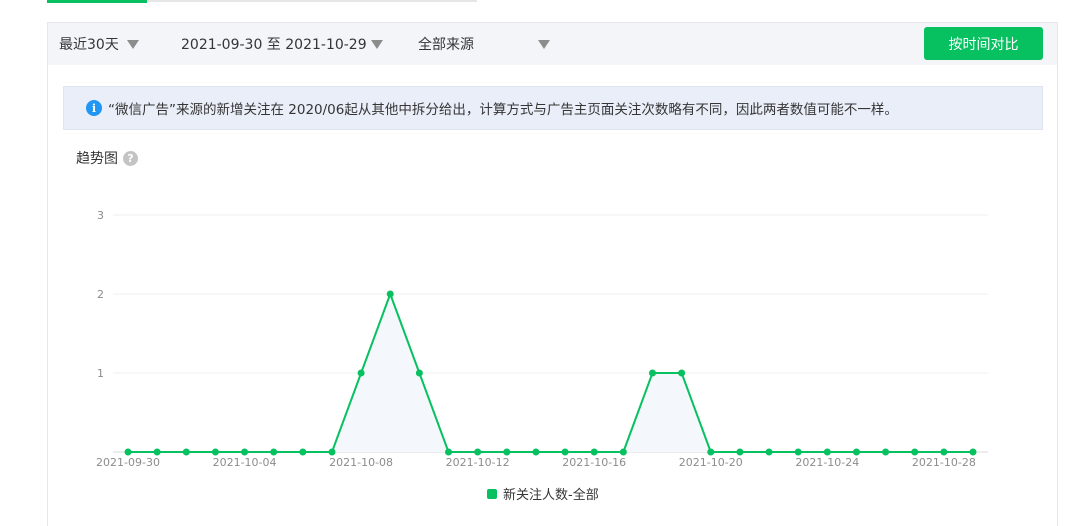 This screenshot has width=1083, height=526. I want to click on x-tick-label: 2021-09-30, so click(128, 462).